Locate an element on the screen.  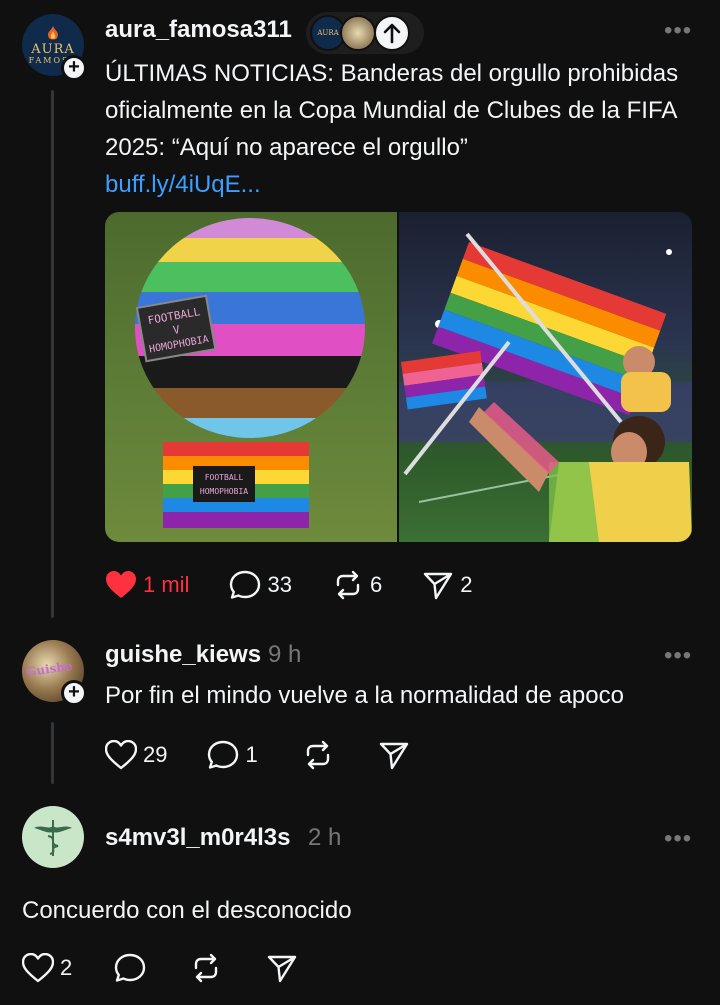
reply-count: 1 is located at coordinates (251, 754).